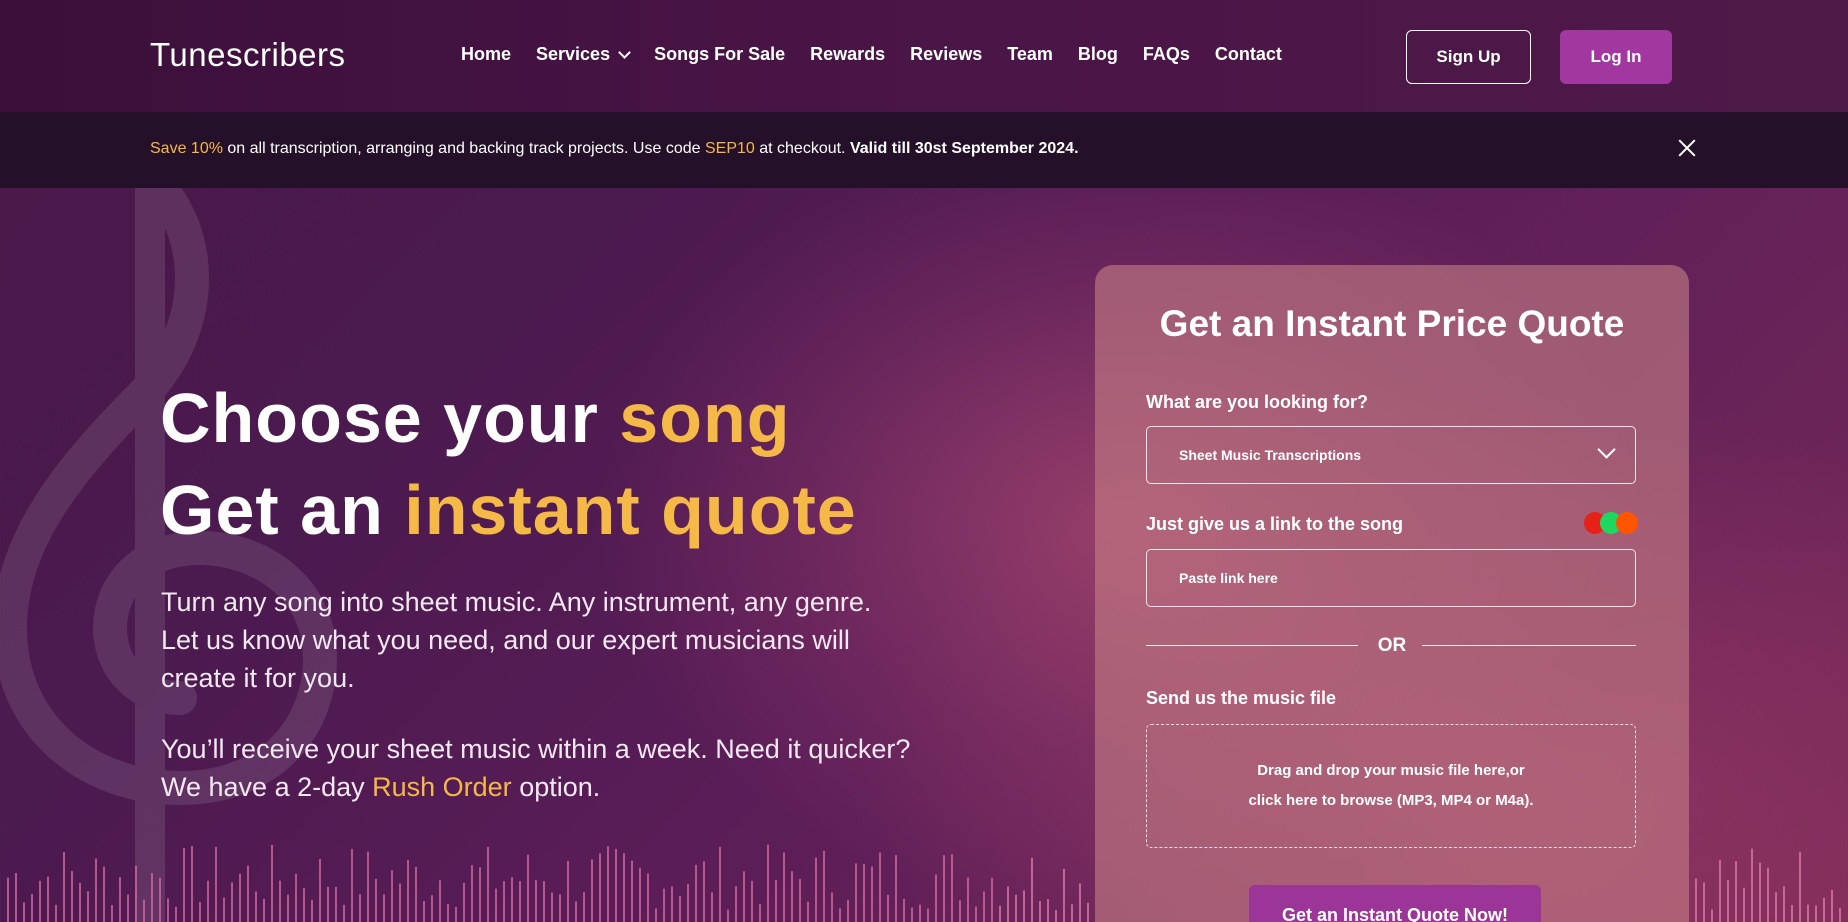 Image resolution: width=1848 pixels, height=922 pixels. Describe the element at coordinates (1392, 645) in the screenshot. I see `or-separator: OR` at that location.